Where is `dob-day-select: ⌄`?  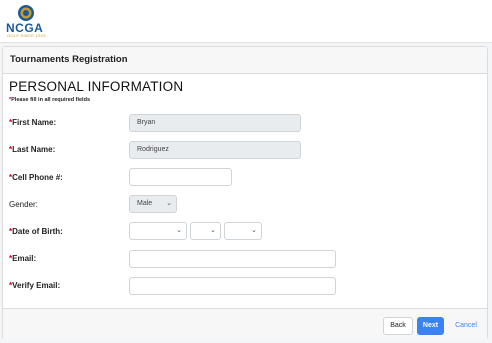 dob-day-select: ⌄ is located at coordinates (205, 231).